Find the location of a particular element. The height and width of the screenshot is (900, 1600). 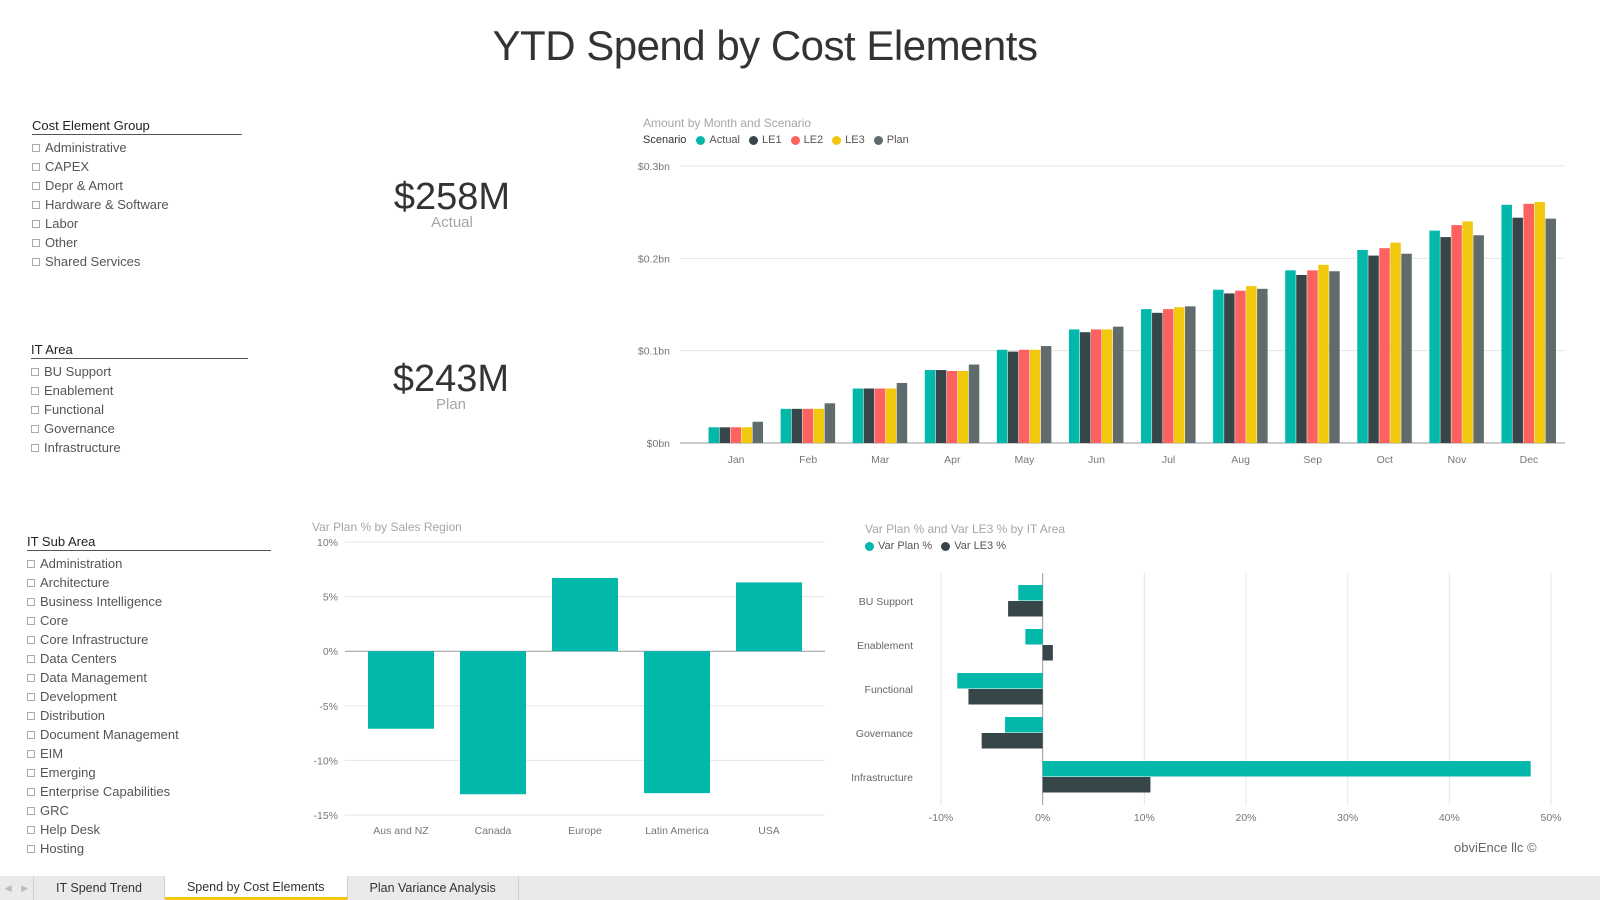

legend-item: LE2 is located at coordinates (806, 140).